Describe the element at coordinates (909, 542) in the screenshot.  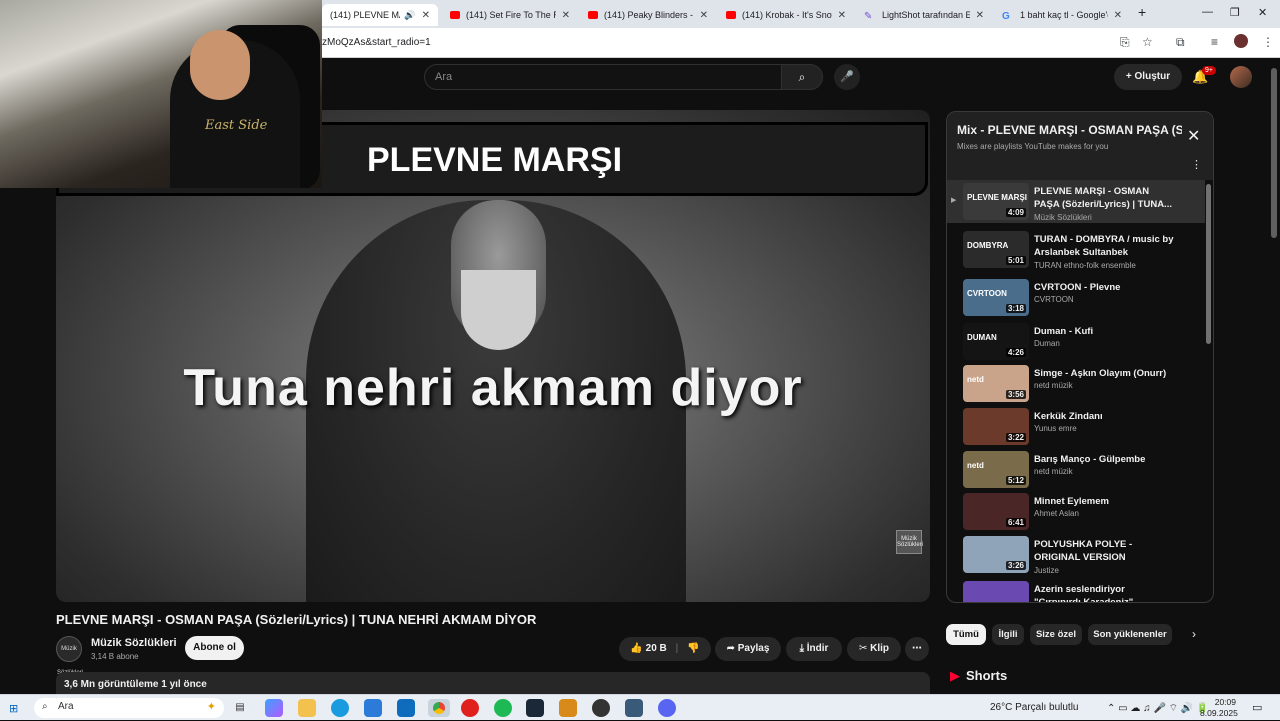
I see `channel-watermark: Müzik Sözlükleri` at that location.